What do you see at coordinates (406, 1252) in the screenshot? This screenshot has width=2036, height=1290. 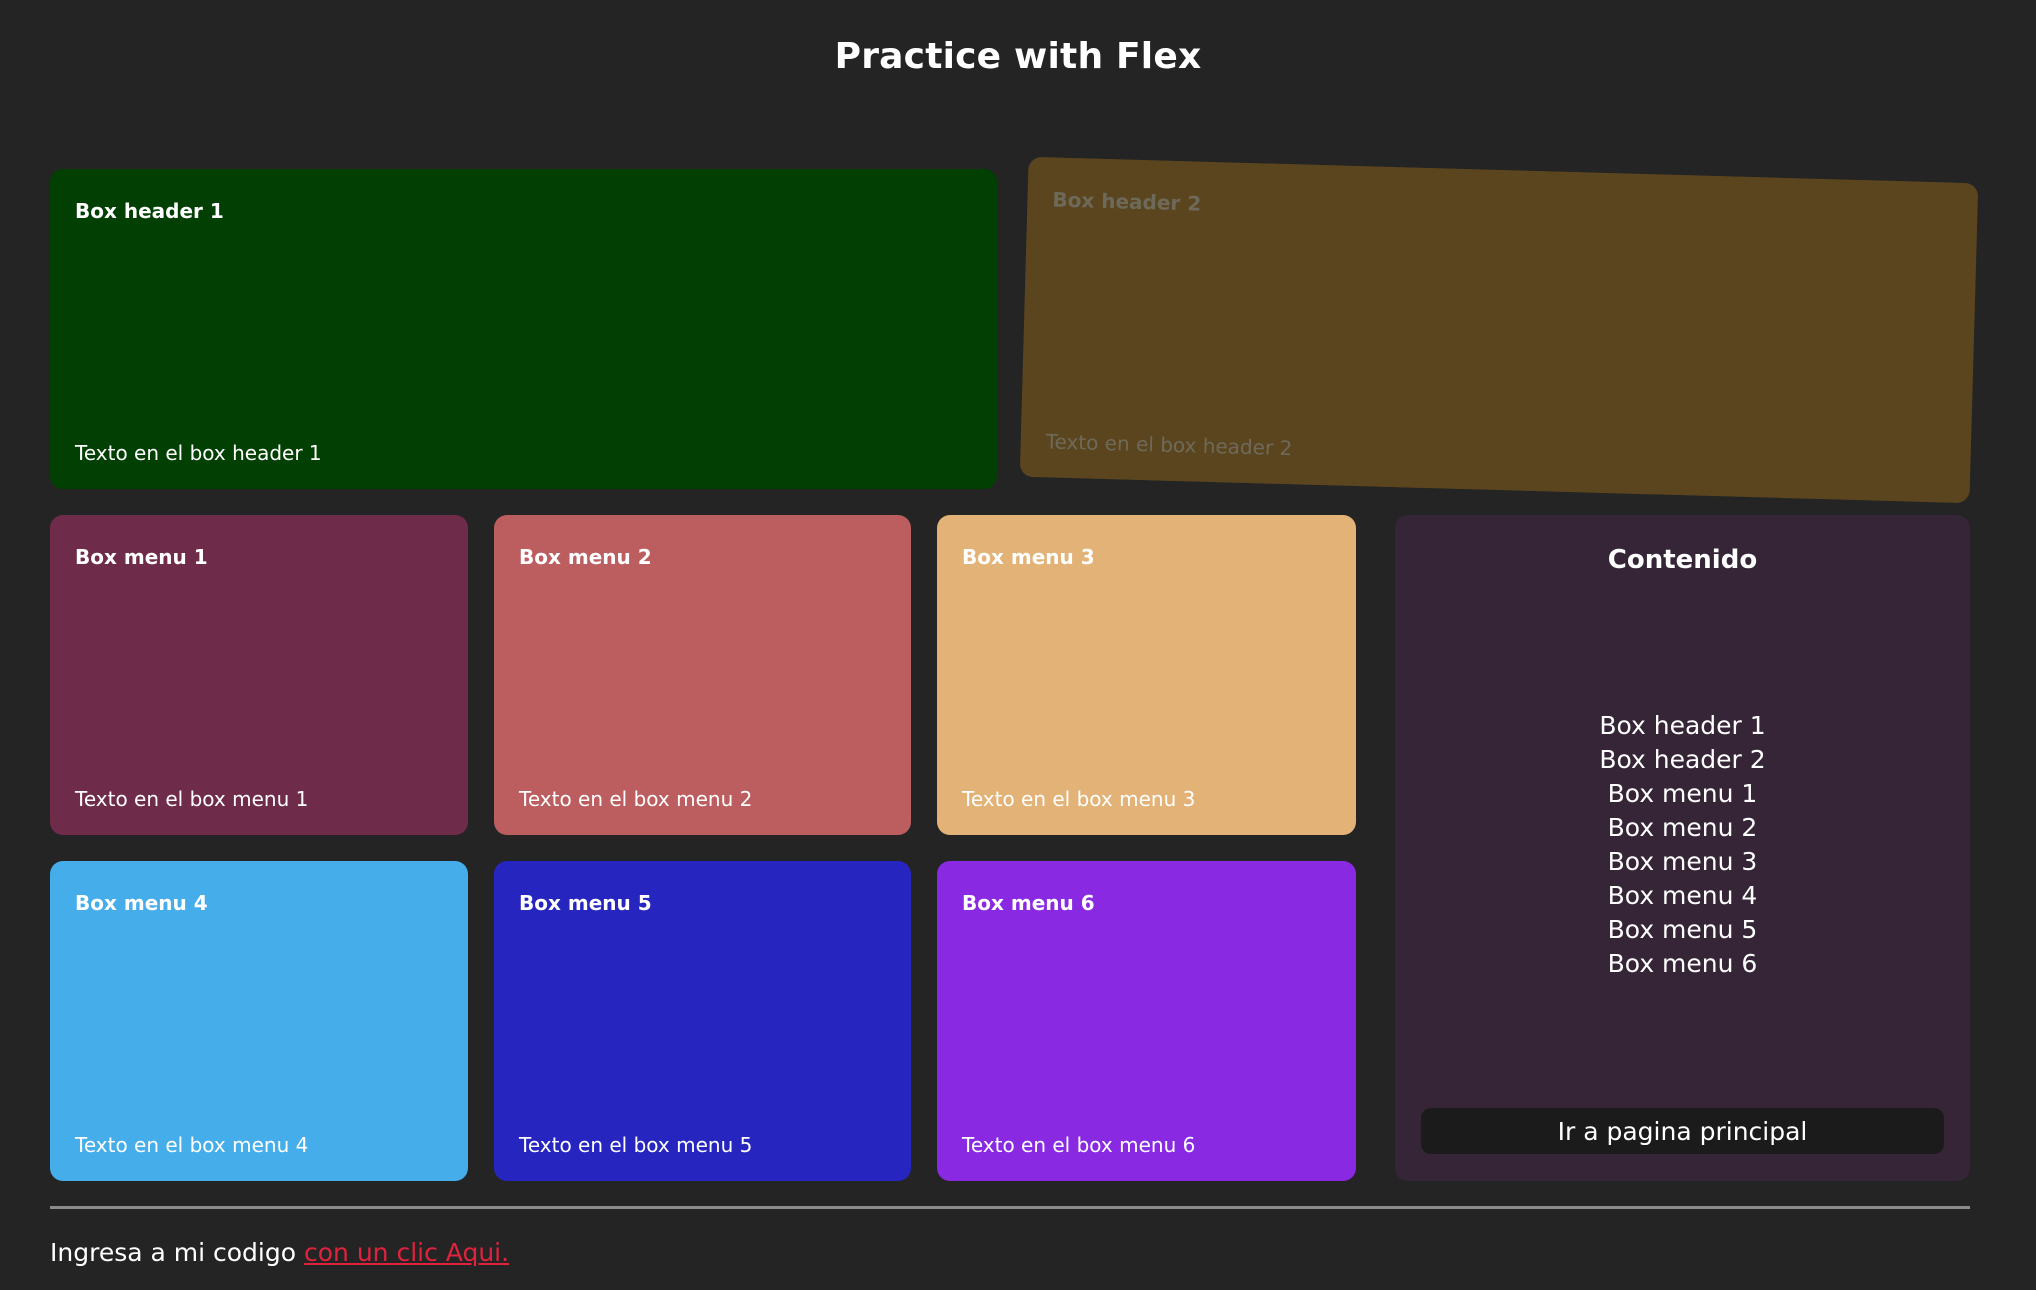 I see `code-link: con un clic Aqui.` at bounding box center [406, 1252].